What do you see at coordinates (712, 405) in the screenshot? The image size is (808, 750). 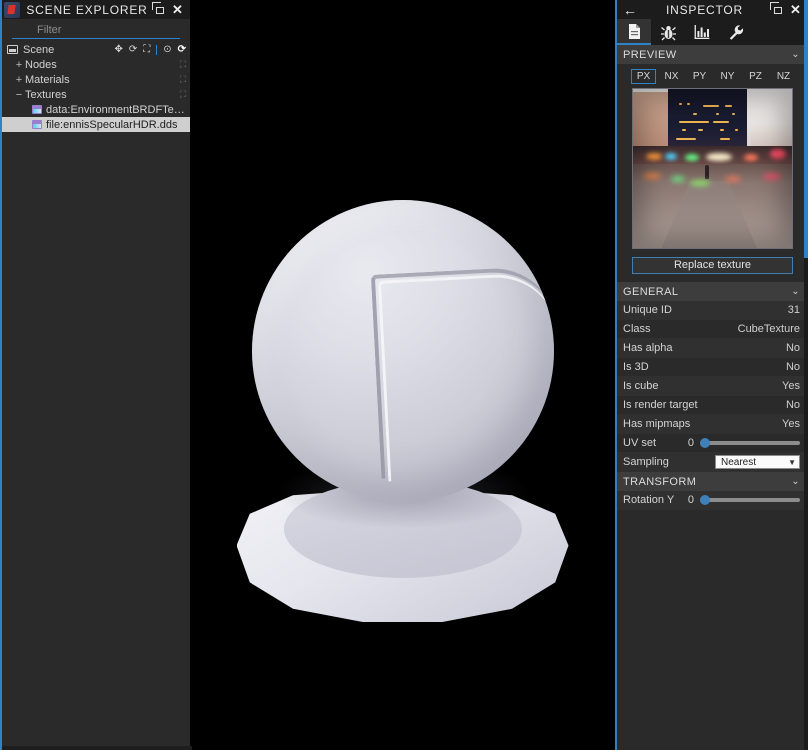 I see `property-row-is-render-target: Is render target No` at bounding box center [712, 405].